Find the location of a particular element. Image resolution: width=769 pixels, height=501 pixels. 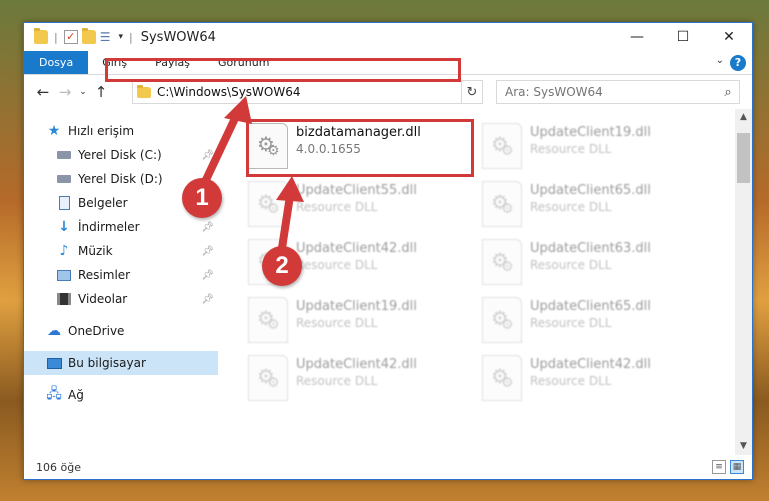

search-input is located at coordinates (611, 92).